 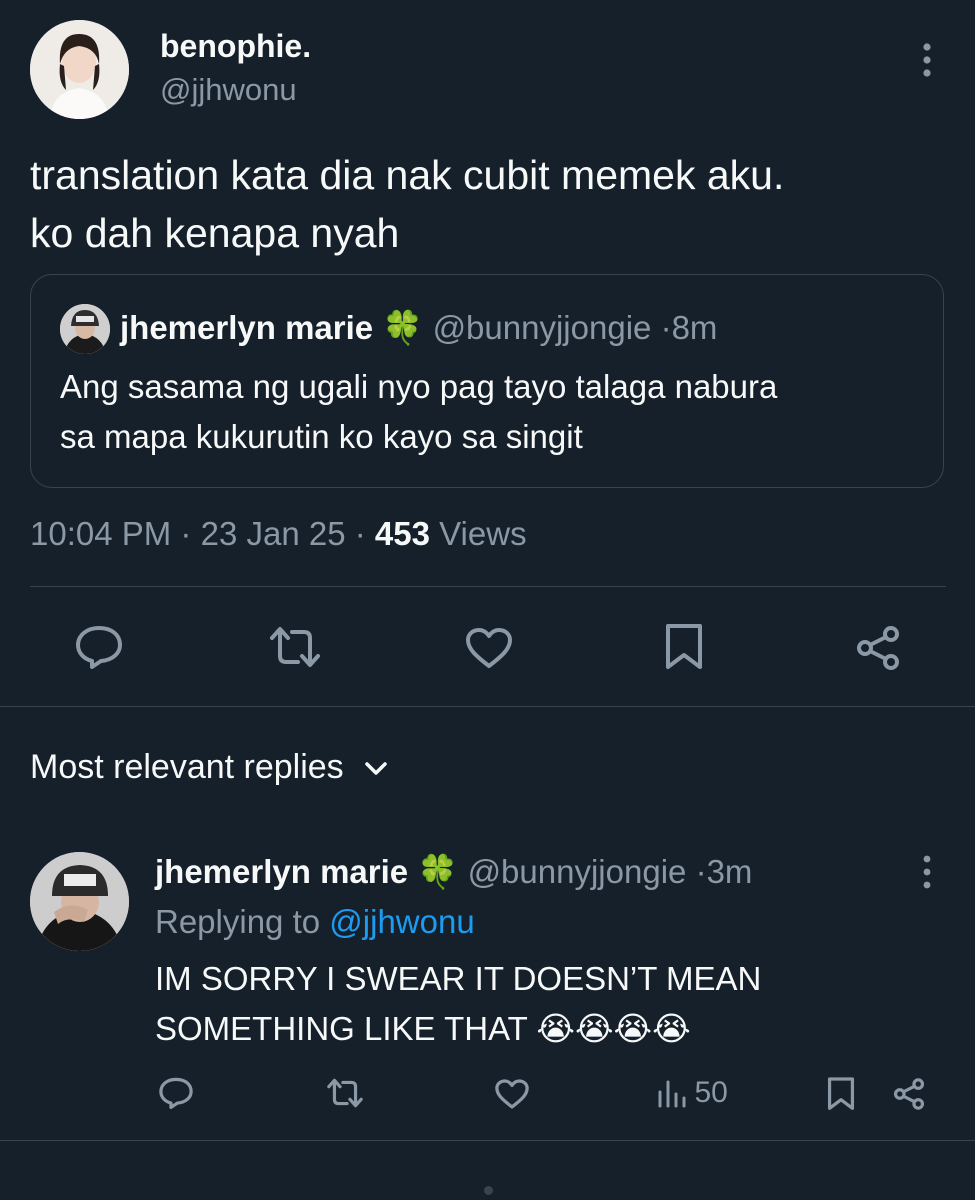 What do you see at coordinates (695, 327) in the screenshot?
I see `quote-time: 8m` at bounding box center [695, 327].